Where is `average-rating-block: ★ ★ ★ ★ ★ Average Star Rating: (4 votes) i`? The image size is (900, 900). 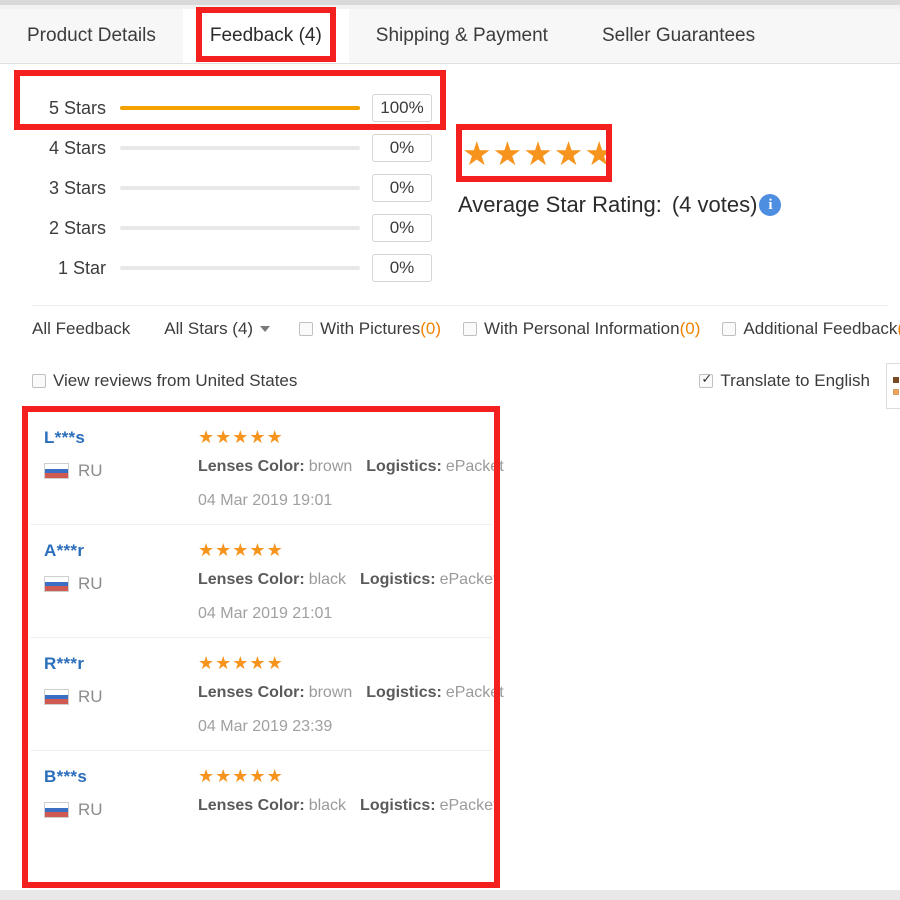
average-rating-block: ★ ★ ★ ★ ★ Average Star Rating: (4 votes) i is located at coordinates (671, 171).